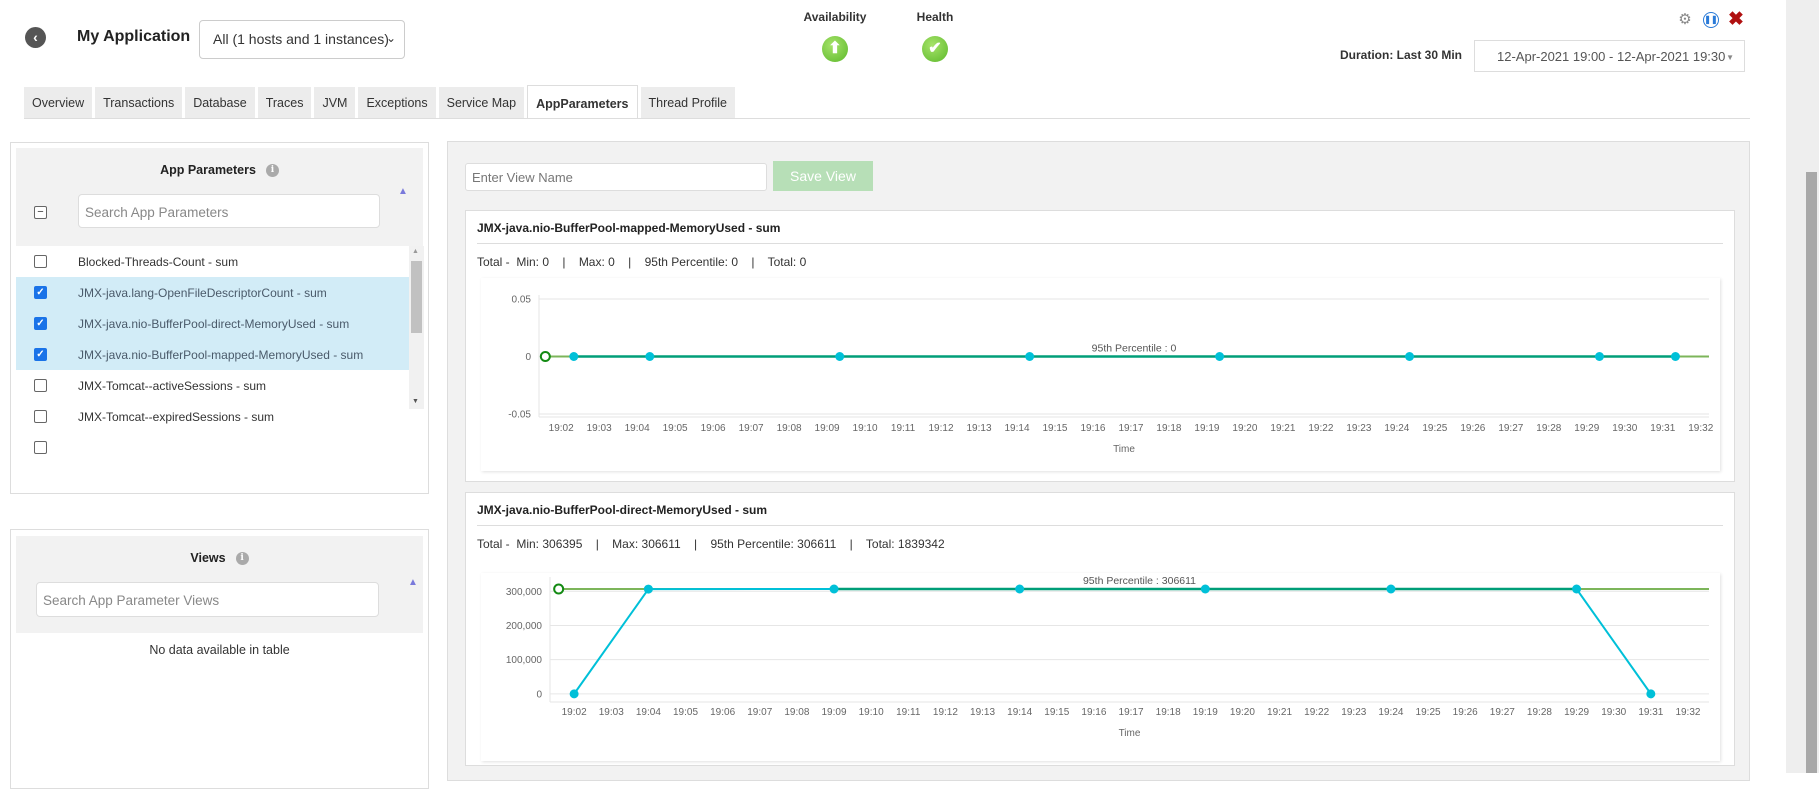 The height and width of the screenshot is (789, 1819). I want to click on x-tick-label: 19:04, so click(648, 712).